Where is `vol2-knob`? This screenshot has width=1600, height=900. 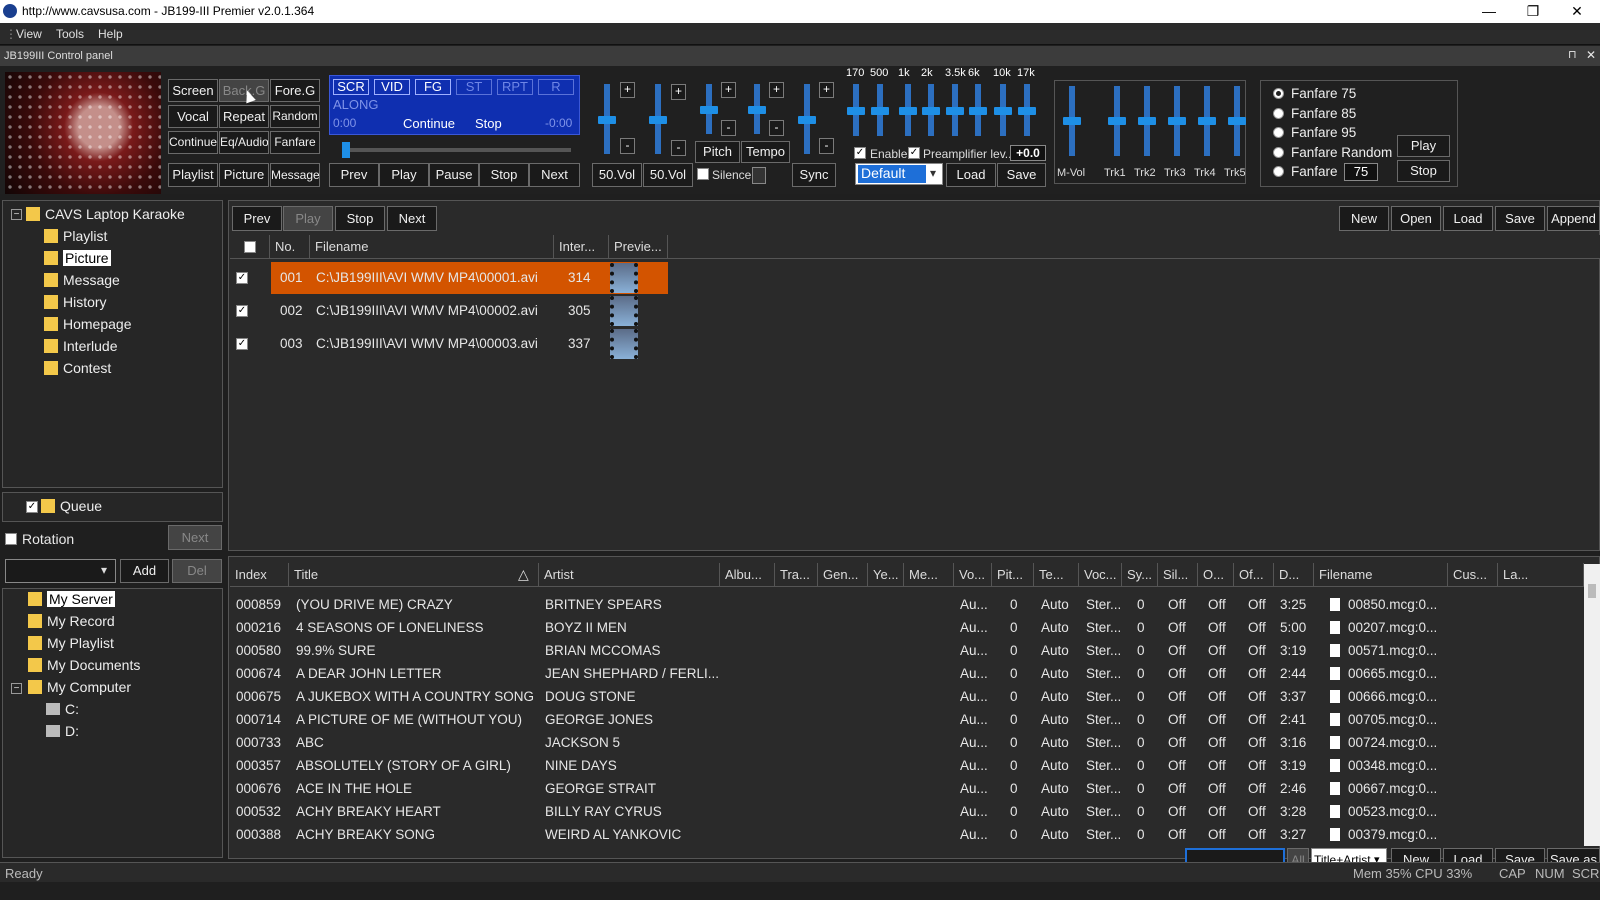
vol2-knob is located at coordinates (658, 120).